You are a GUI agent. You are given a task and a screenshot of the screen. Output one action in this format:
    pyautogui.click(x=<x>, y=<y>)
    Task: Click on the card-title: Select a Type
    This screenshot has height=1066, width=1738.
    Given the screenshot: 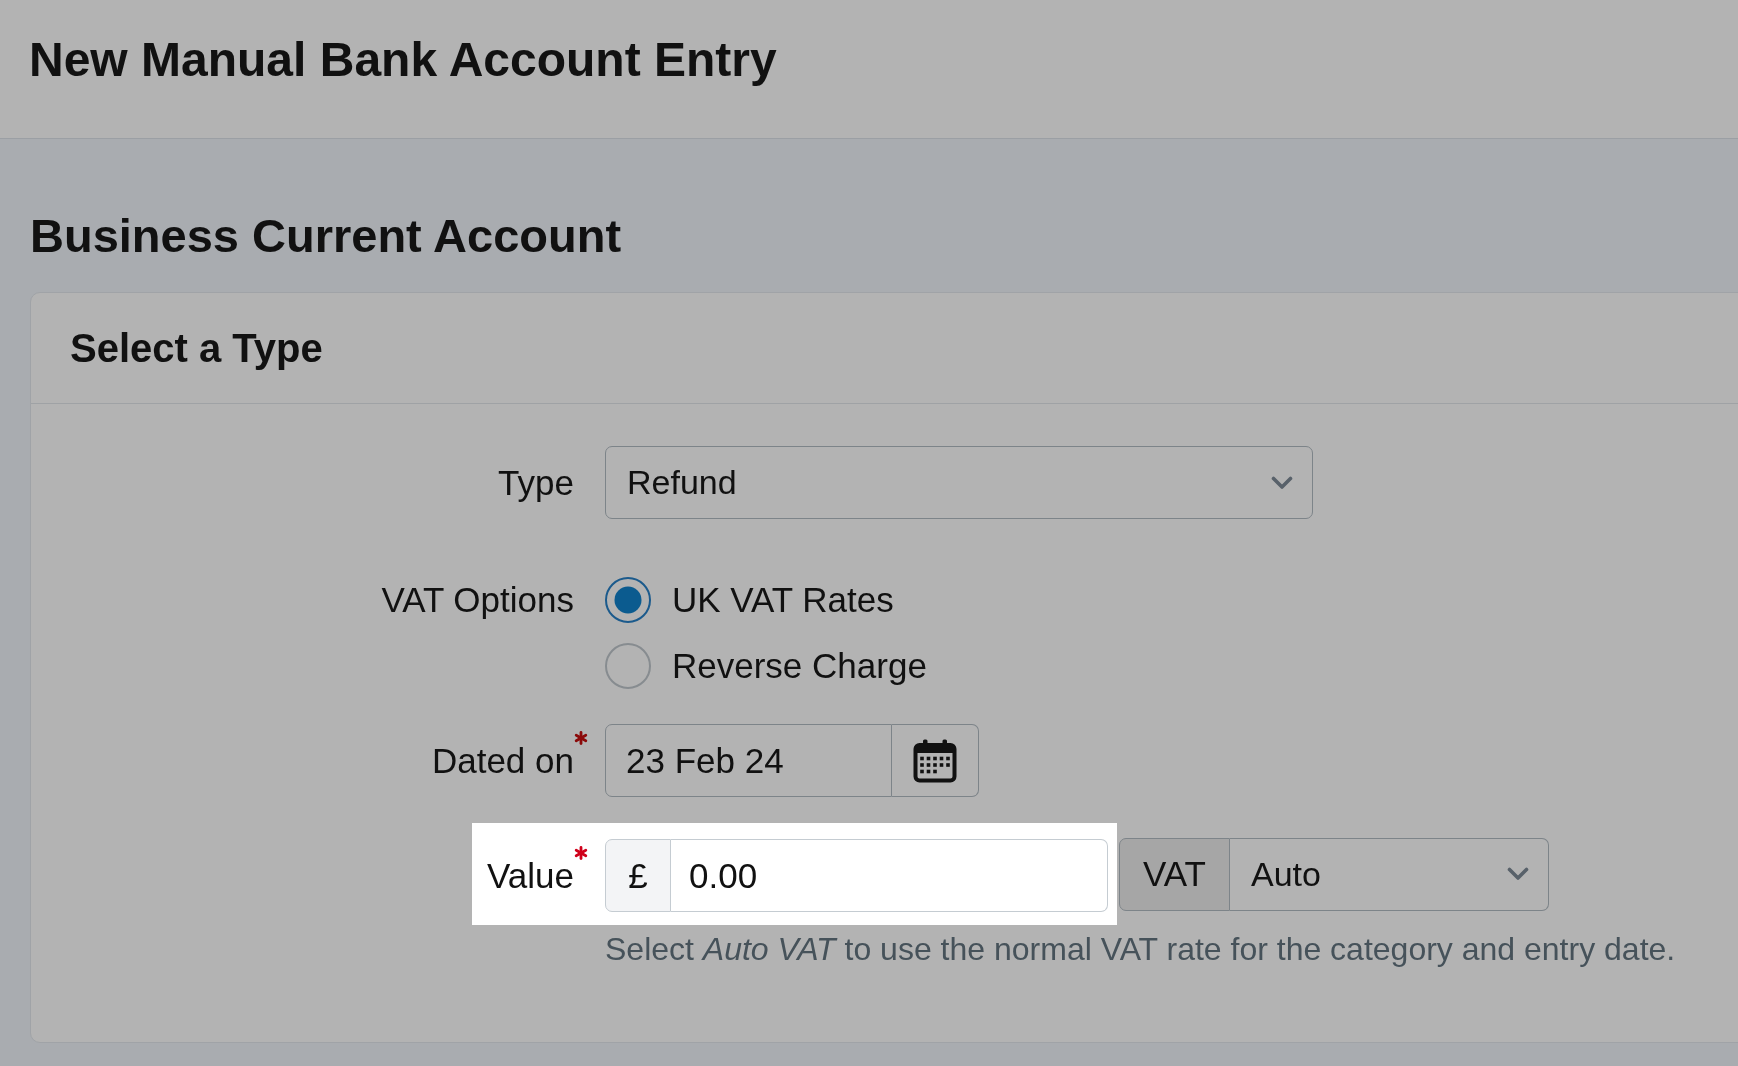 What is the action you would take?
    pyautogui.click(x=196, y=348)
    